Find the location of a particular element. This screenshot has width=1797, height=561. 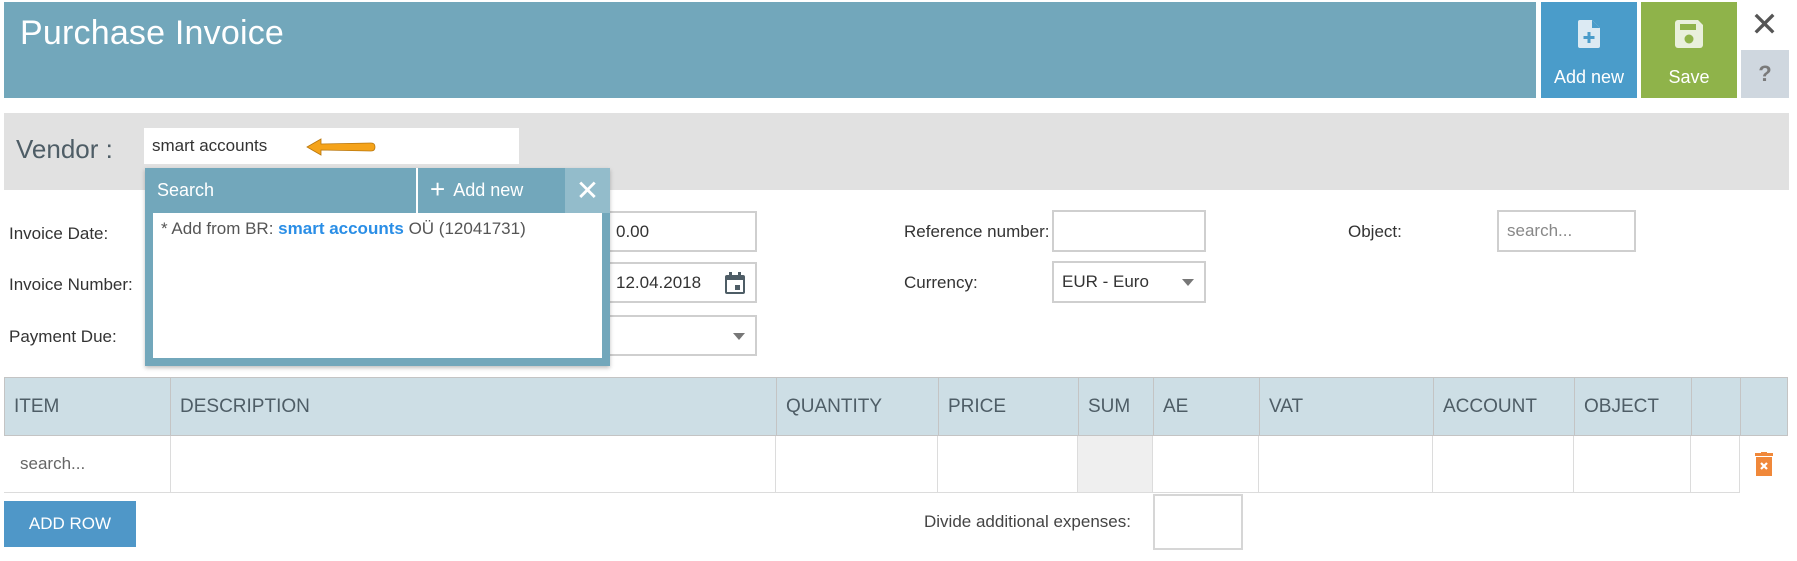

currency-label: Currency: is located at coordinates (941, 282).